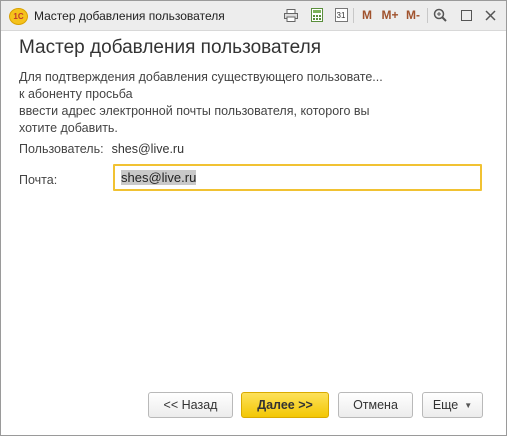 This screenshot has height=436, width=507. What do you see at coordinates (375, 405) in the screenshot?
I see `cancel-button: Отмена` at bounding box center [375, 405].